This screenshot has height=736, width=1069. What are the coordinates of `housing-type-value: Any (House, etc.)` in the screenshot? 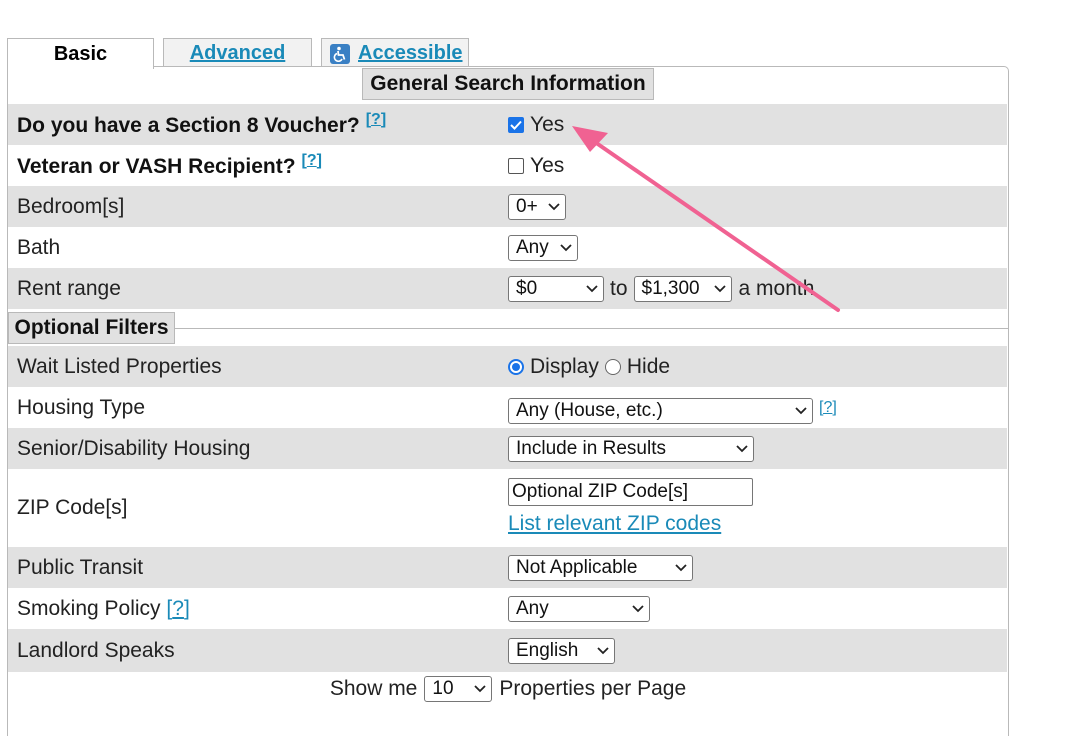 It's located at (589, 410).